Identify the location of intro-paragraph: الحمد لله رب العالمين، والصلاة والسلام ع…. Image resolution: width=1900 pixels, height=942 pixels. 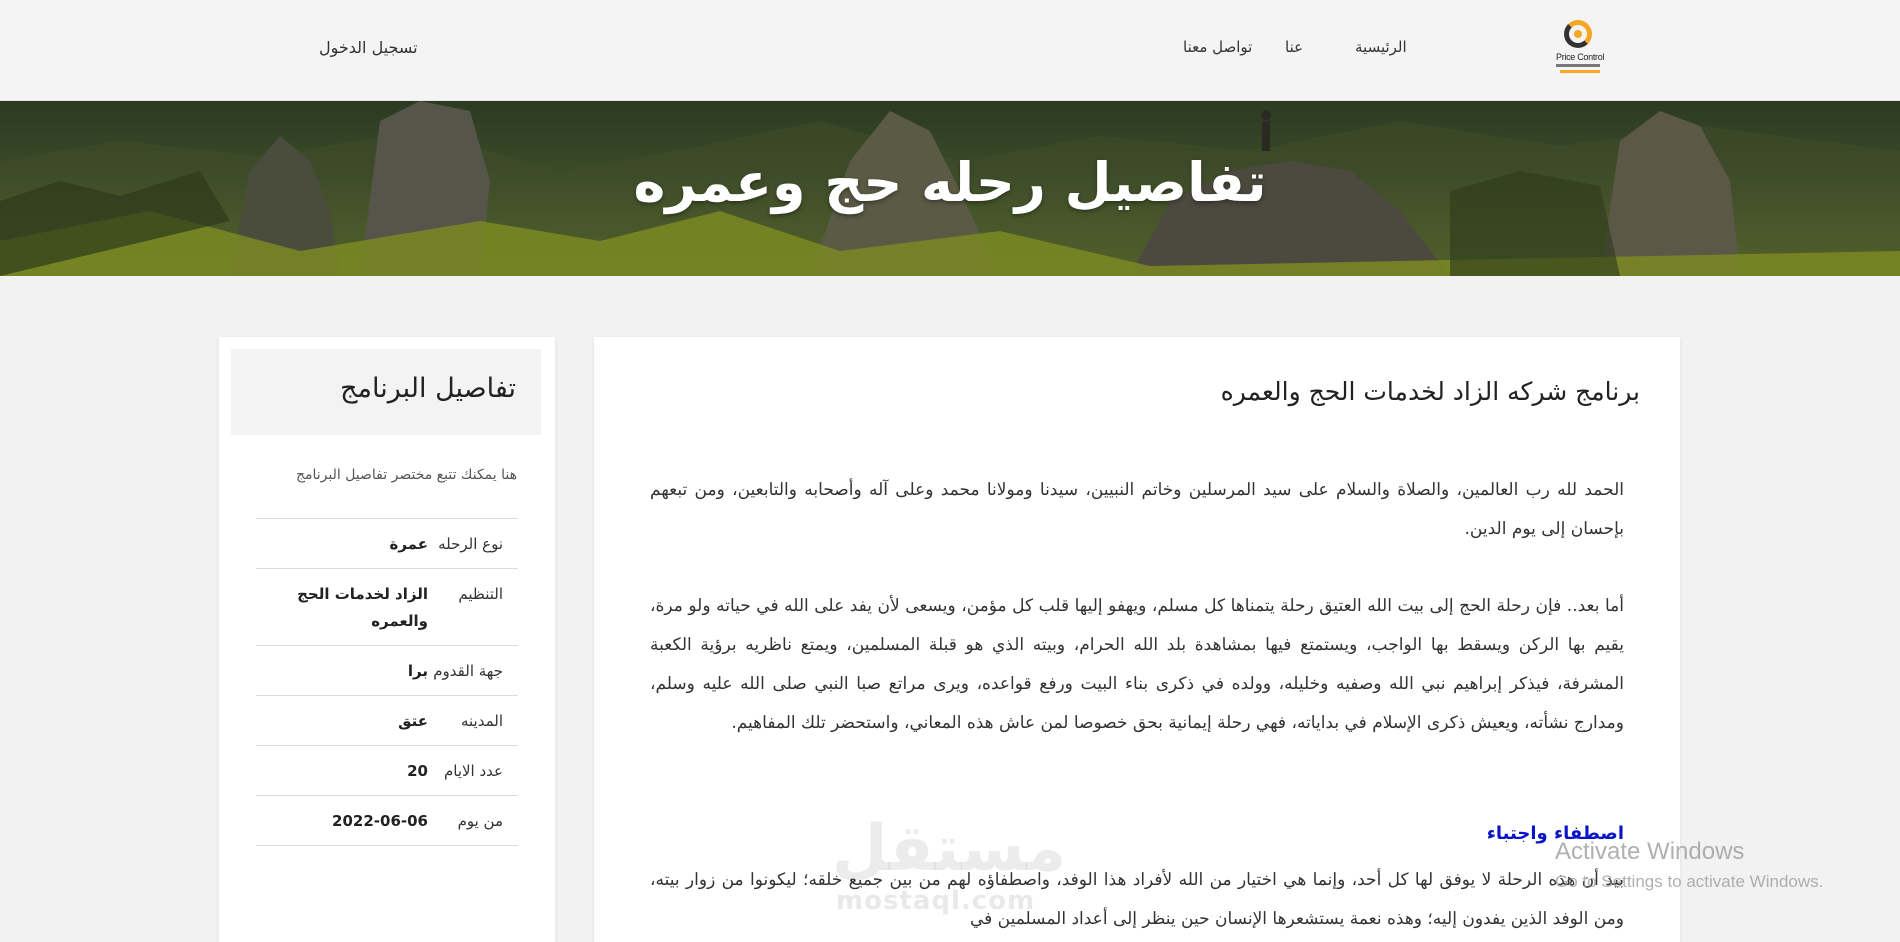
(1137, 509).